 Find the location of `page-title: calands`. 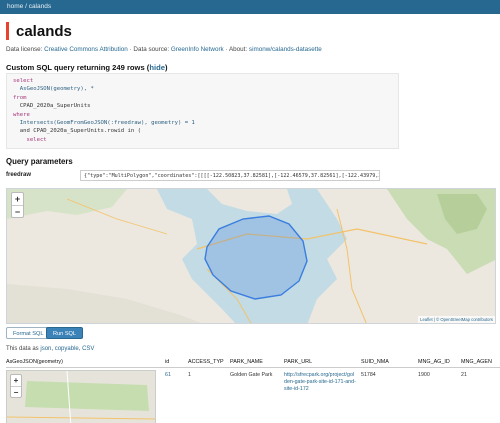

page-title: calands is located at coordinates (44, 31).